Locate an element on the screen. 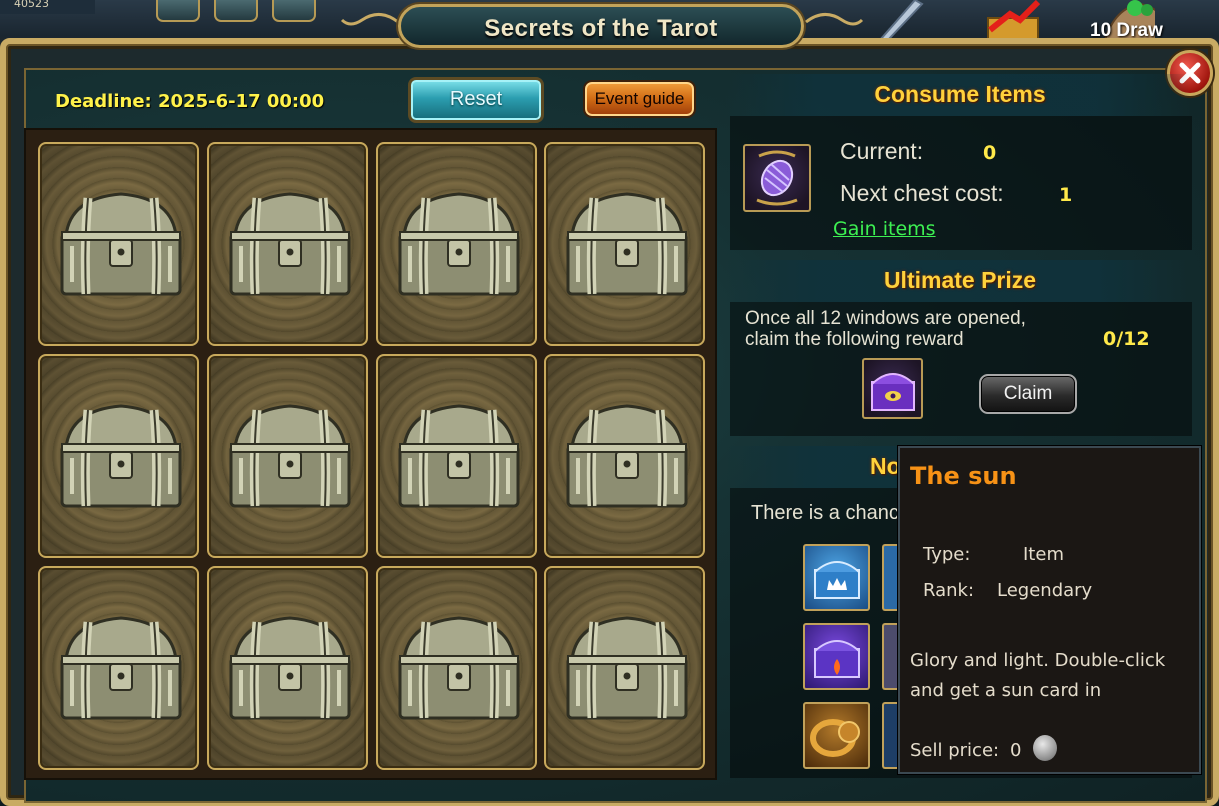 This screenshot has width=1219, height=806. prize-progress: 0/12 is located at coordinates (1126, 339).